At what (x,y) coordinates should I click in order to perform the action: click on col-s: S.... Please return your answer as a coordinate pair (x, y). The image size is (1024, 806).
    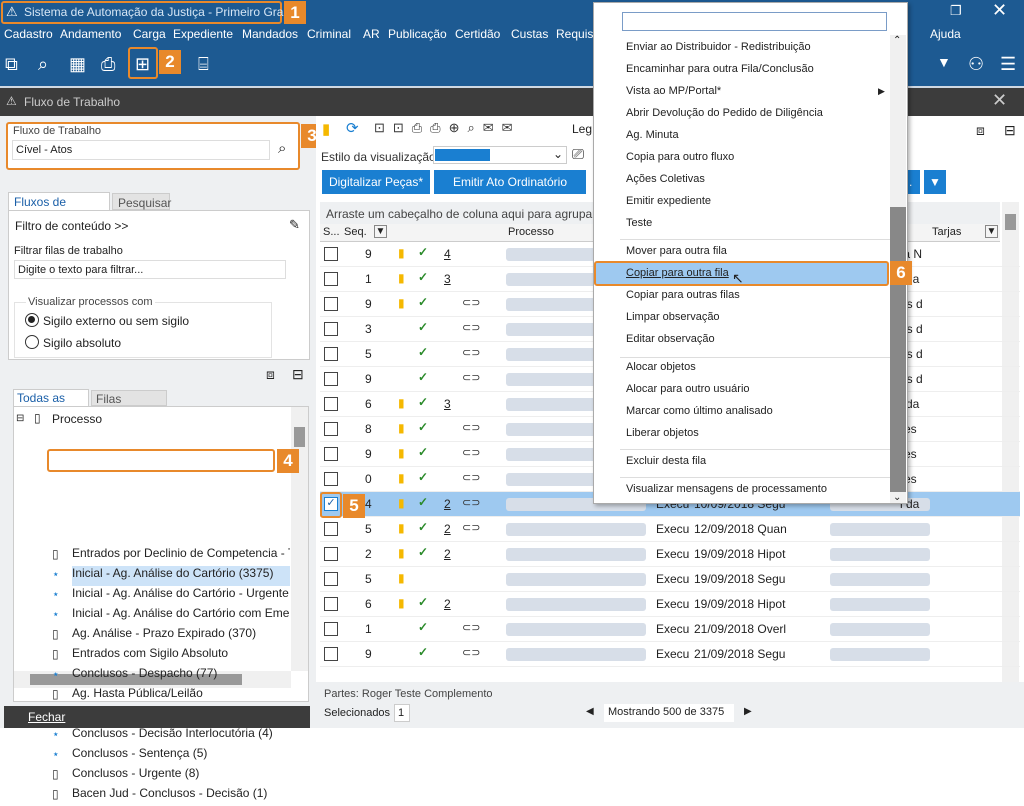
    Looking at the image, I should click on (331, 232).